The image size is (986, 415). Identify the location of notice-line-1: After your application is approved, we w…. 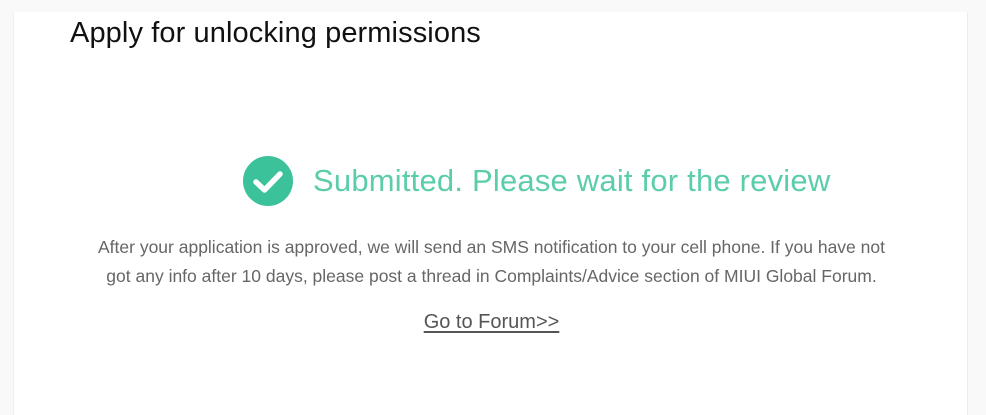
(491, 247).